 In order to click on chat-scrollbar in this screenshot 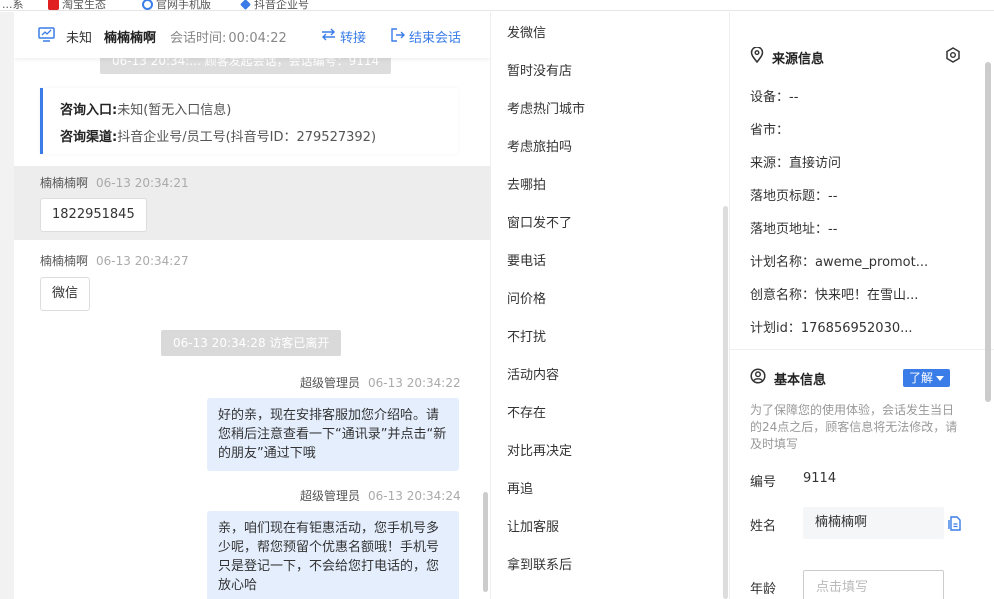, I will do `click(485, 542)`.